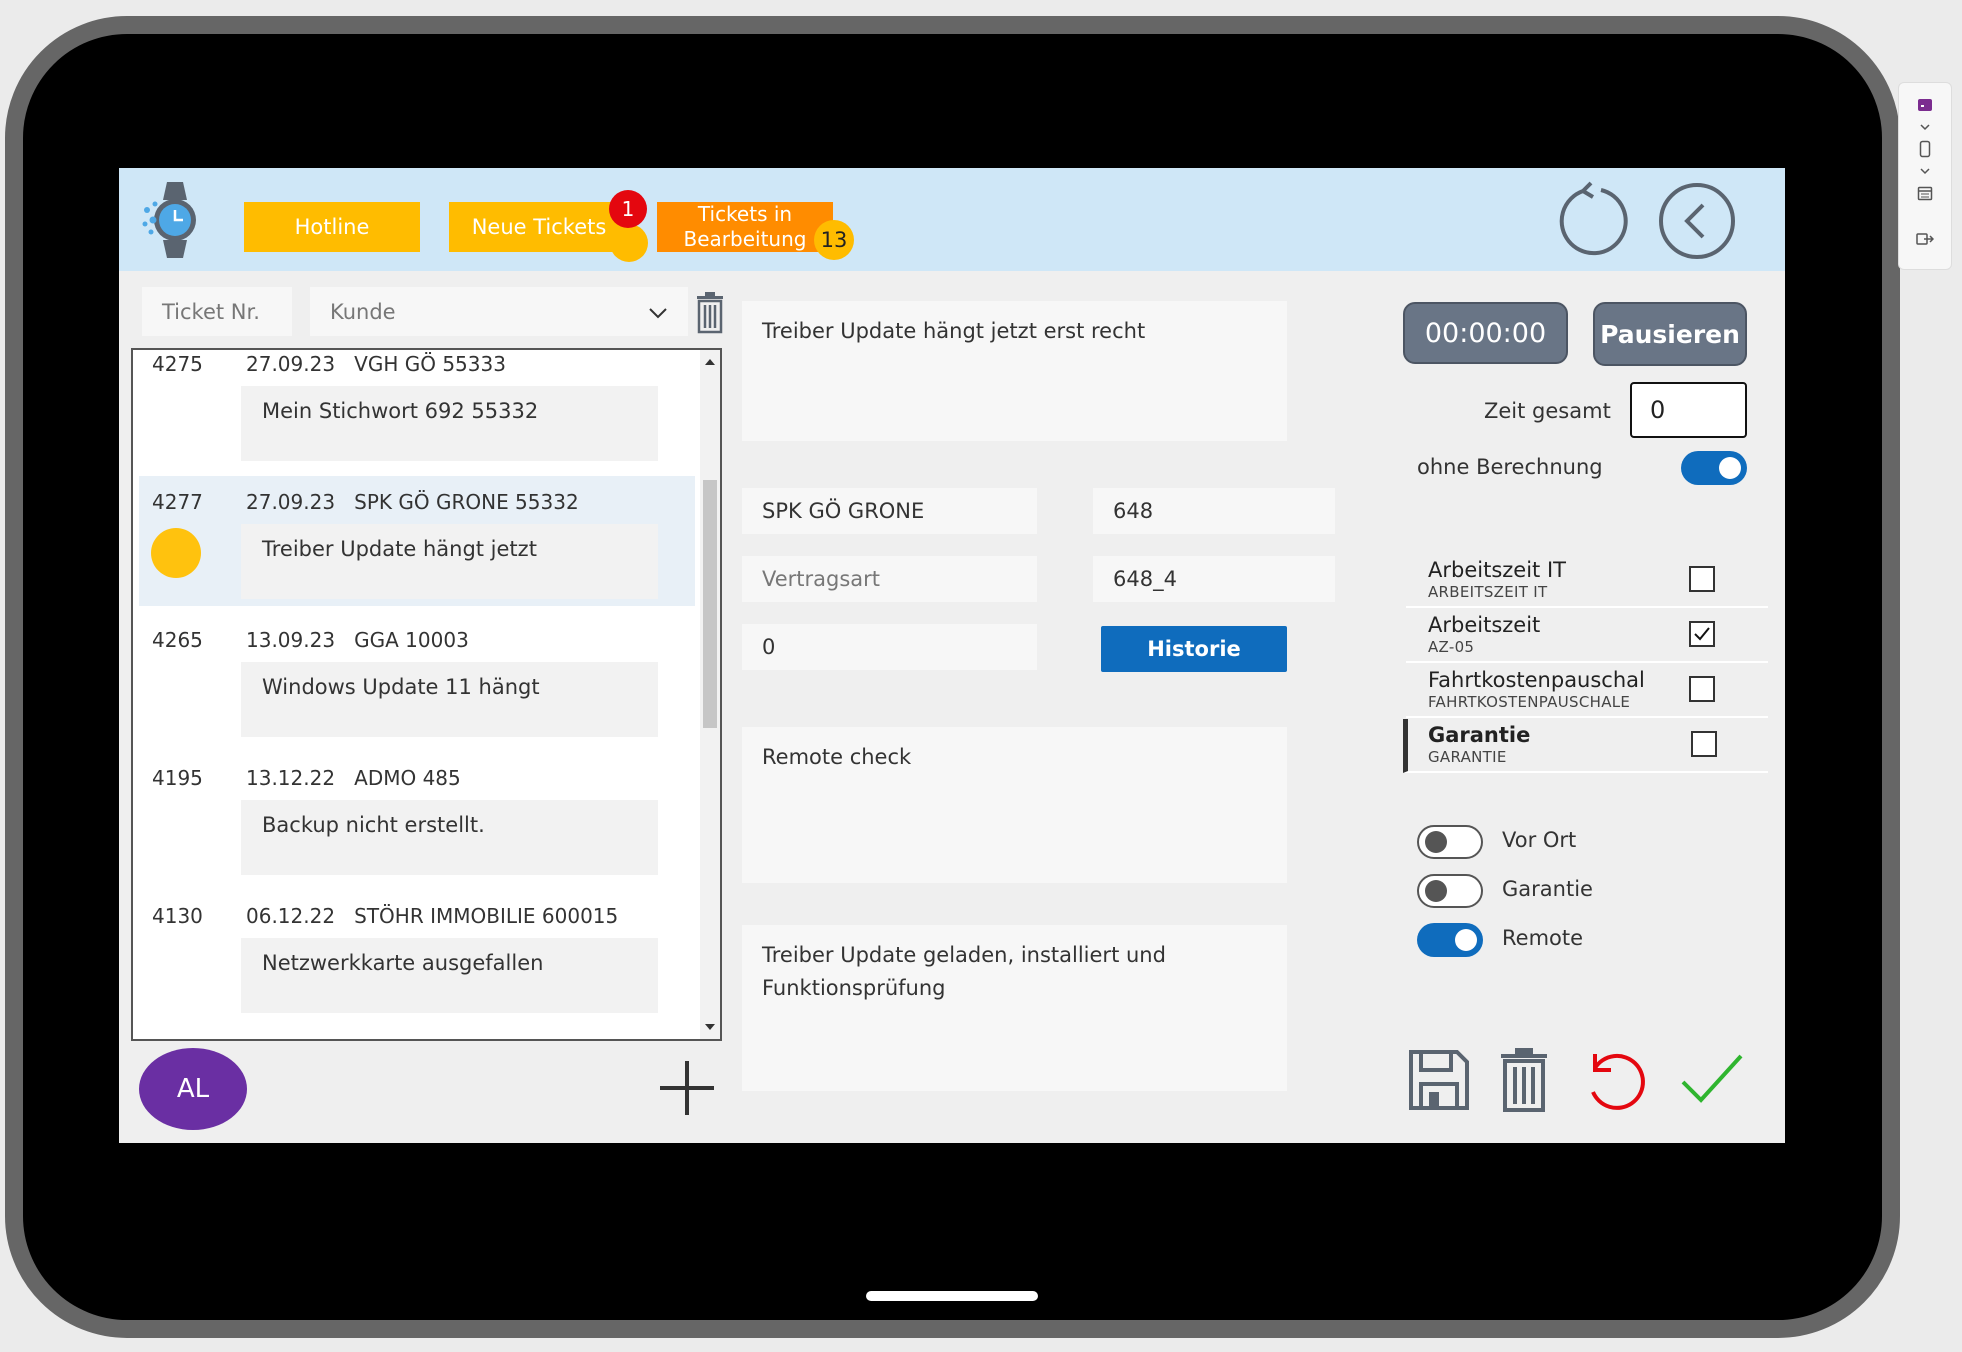  What do you see at coordinates (449, 837) in the screenshot?
I see `ticket-description: Backup nicht erstellt.` at bounding box center [449, 837].